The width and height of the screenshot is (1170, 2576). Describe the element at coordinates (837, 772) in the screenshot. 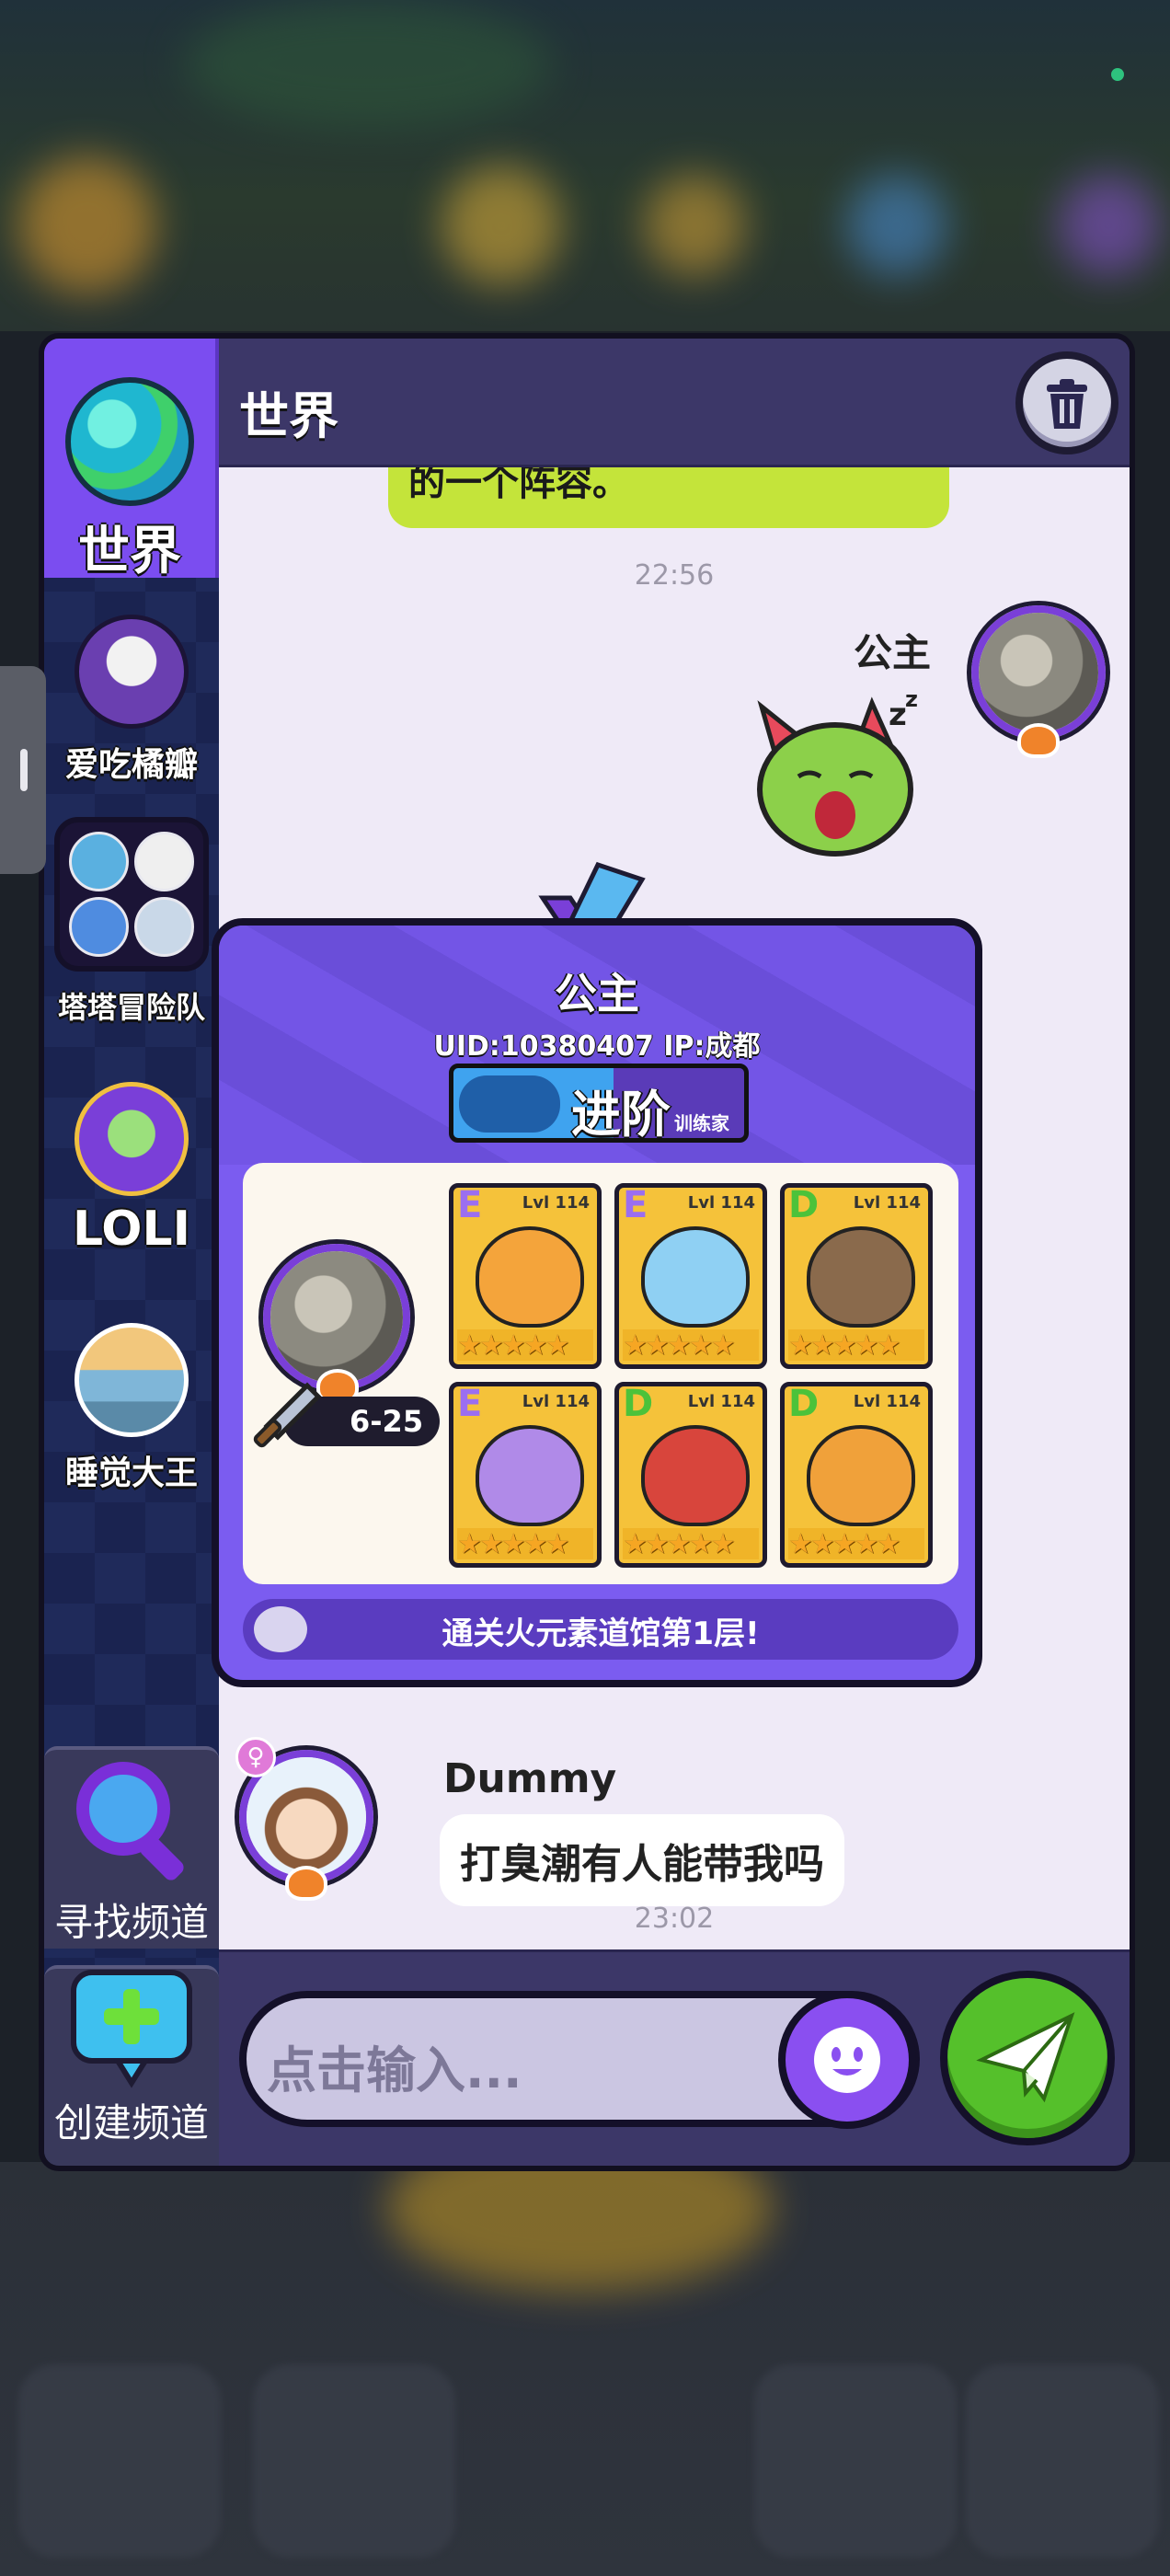

I see `sleepy-cat-sticker: z z` at that location.